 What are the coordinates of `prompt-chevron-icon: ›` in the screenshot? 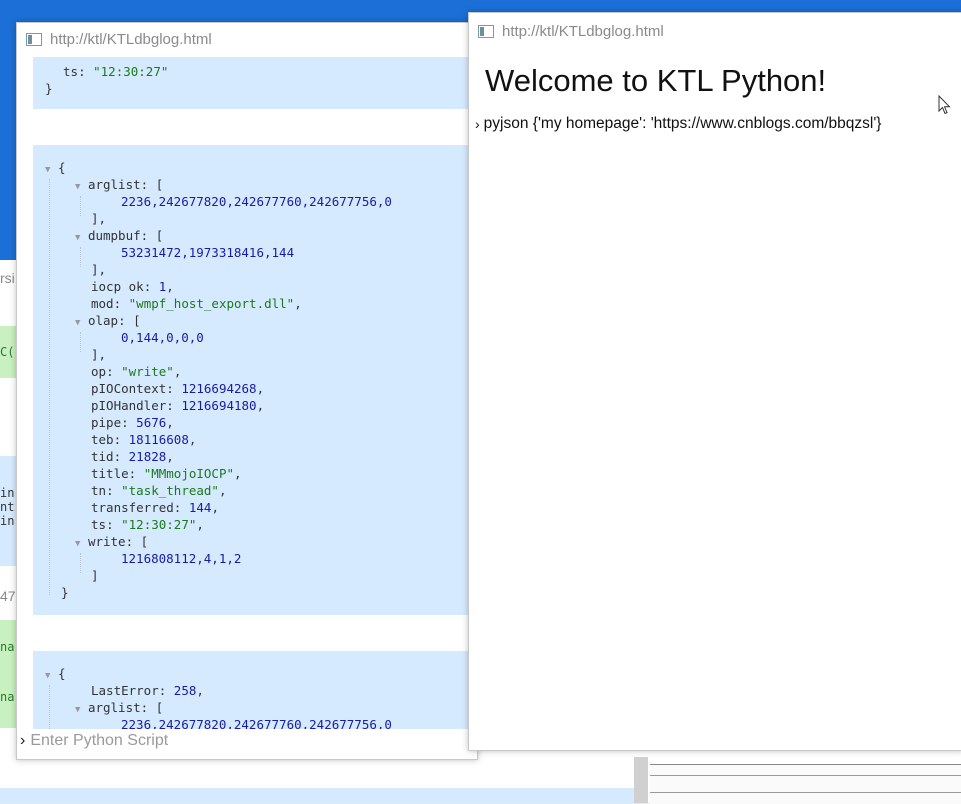 It's located at (23, 740).